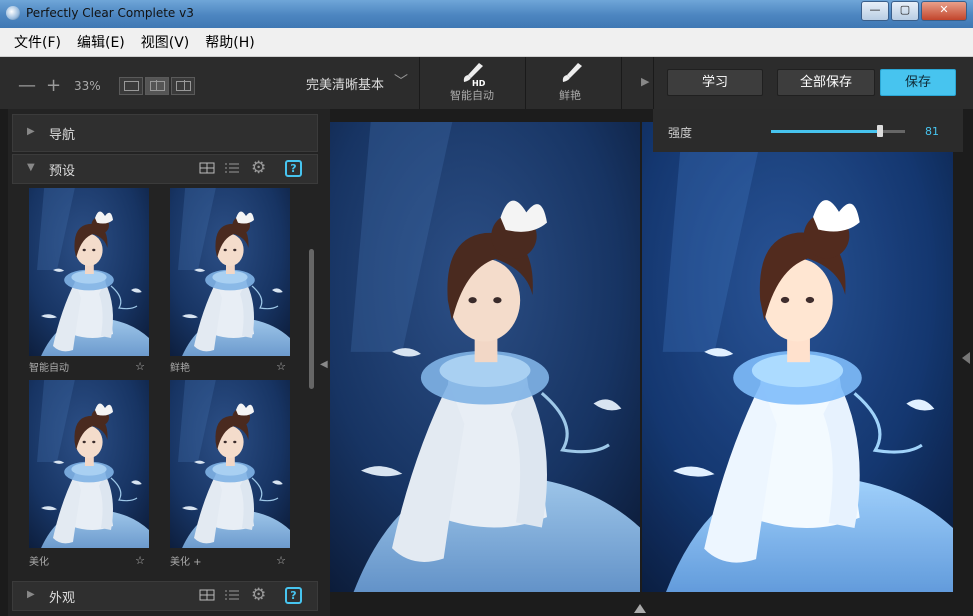  Describe the element at coordinates (37, 42) in the screenshot. I see `menu-file: 文件(F)` at that location.